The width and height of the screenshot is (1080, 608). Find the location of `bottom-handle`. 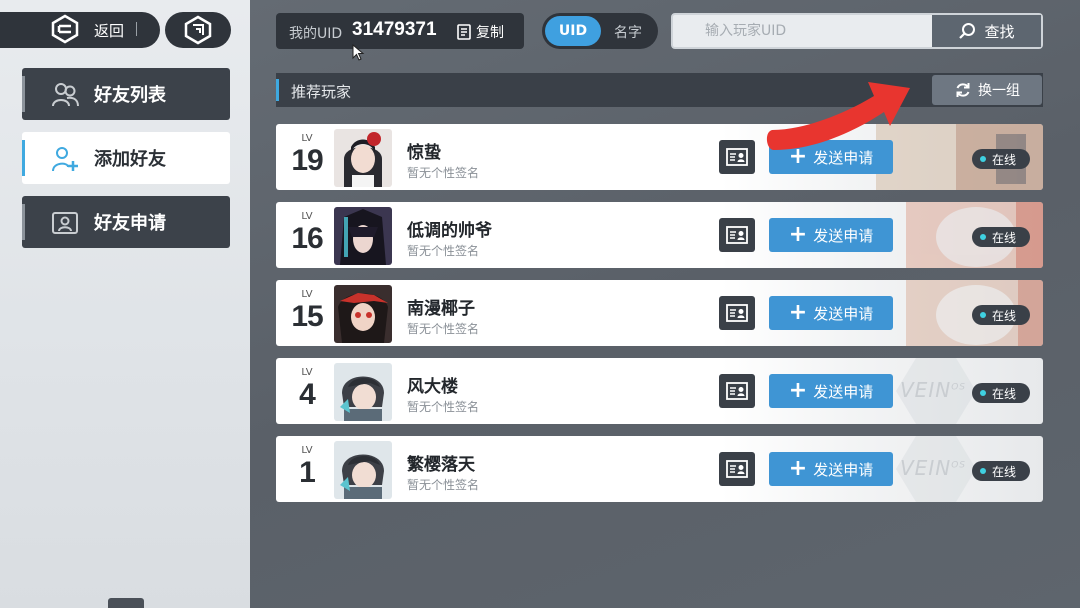

bottom-handle is located at coordinates (126, 603).